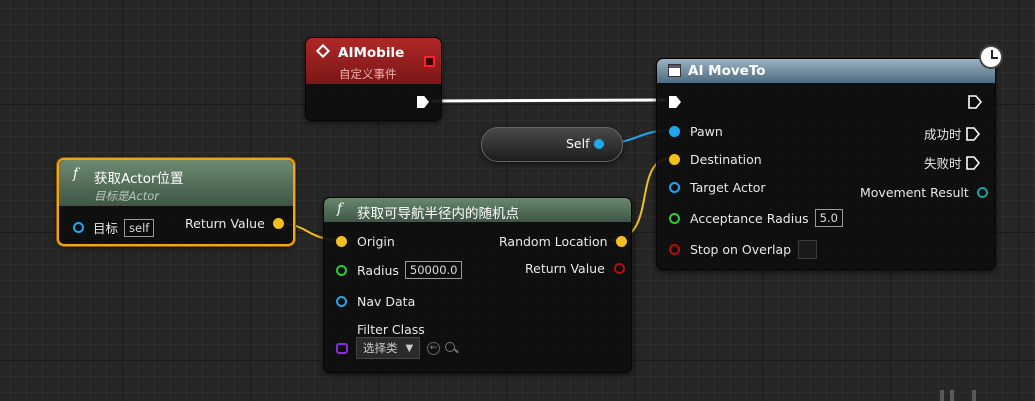 Image resolution: width=1035 pixels, height=401 pixels. I want to click on pawn-pin-row: Pawn, so click(696, 131).